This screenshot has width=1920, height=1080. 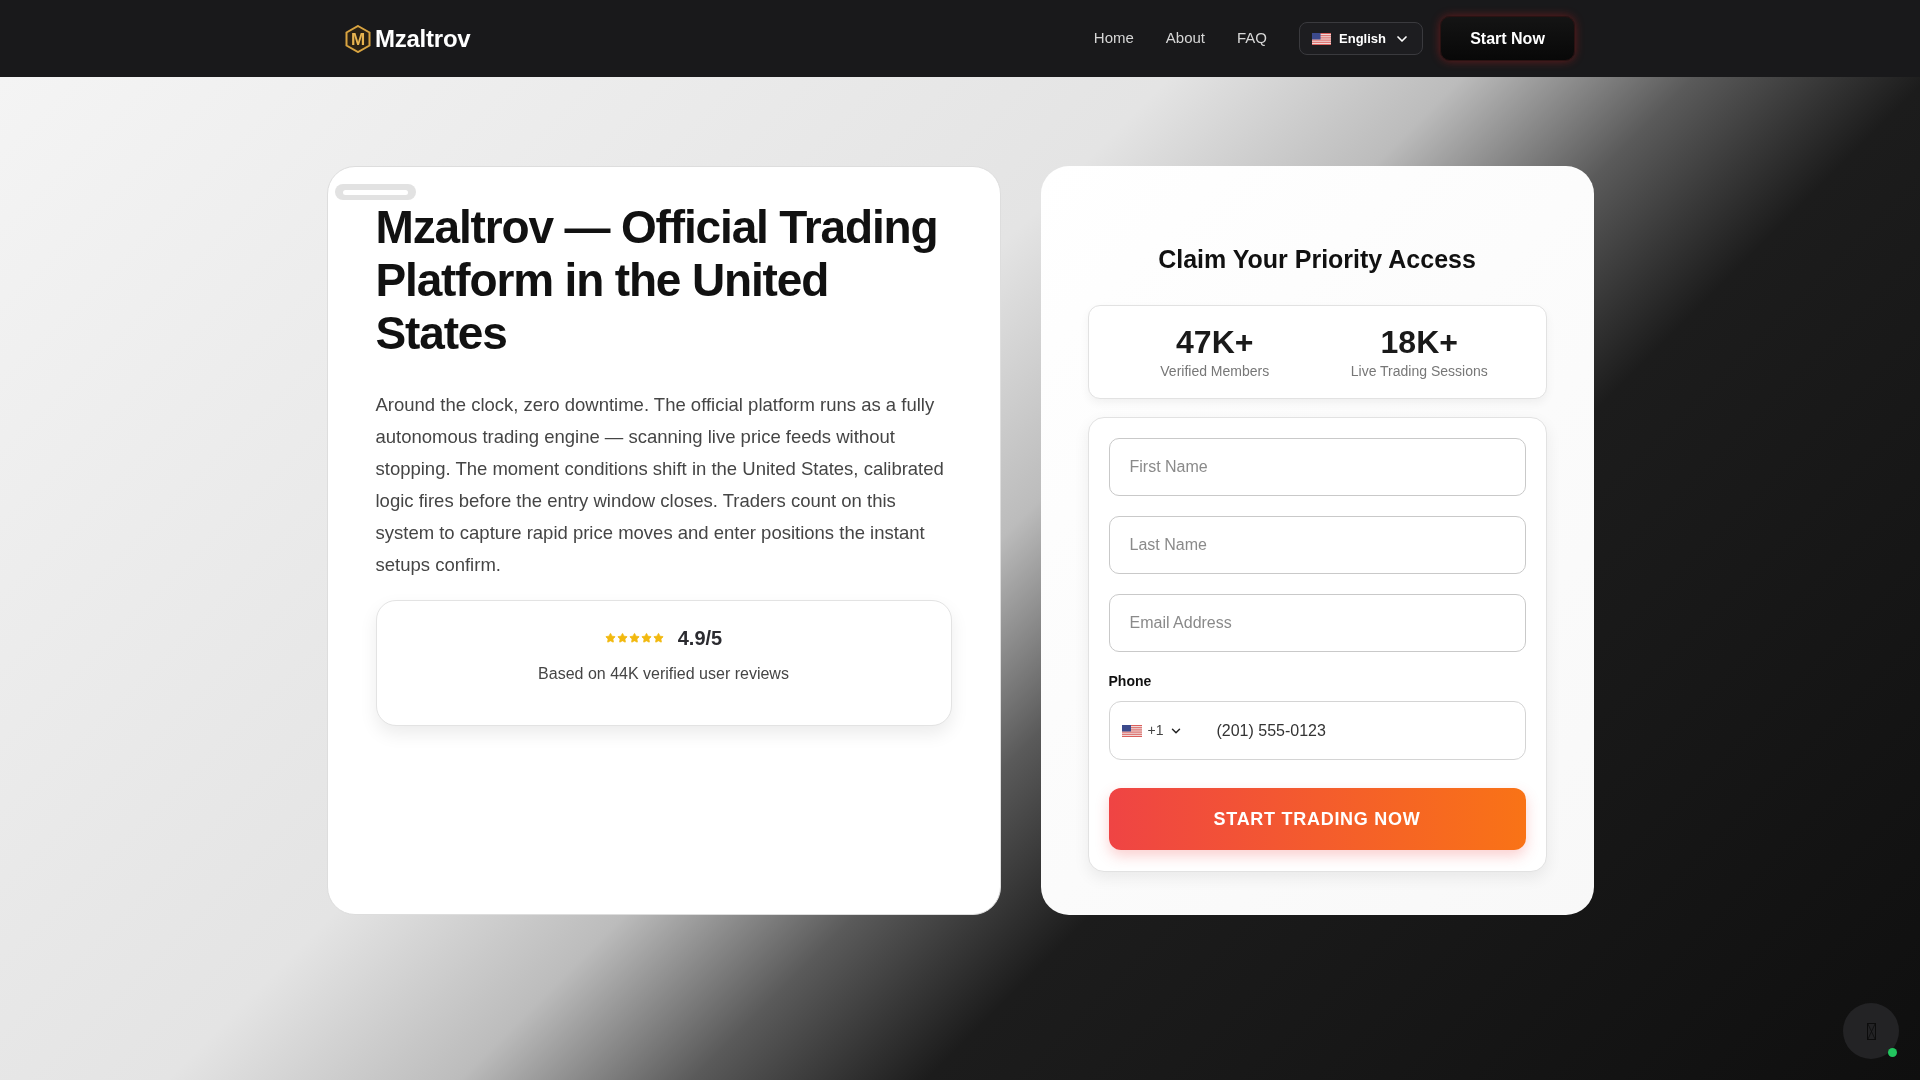 What do you see at coordinates (1152, 730) in the screenshot?
I see `country-code-selector: +1` at bounding box center [1152, 730].